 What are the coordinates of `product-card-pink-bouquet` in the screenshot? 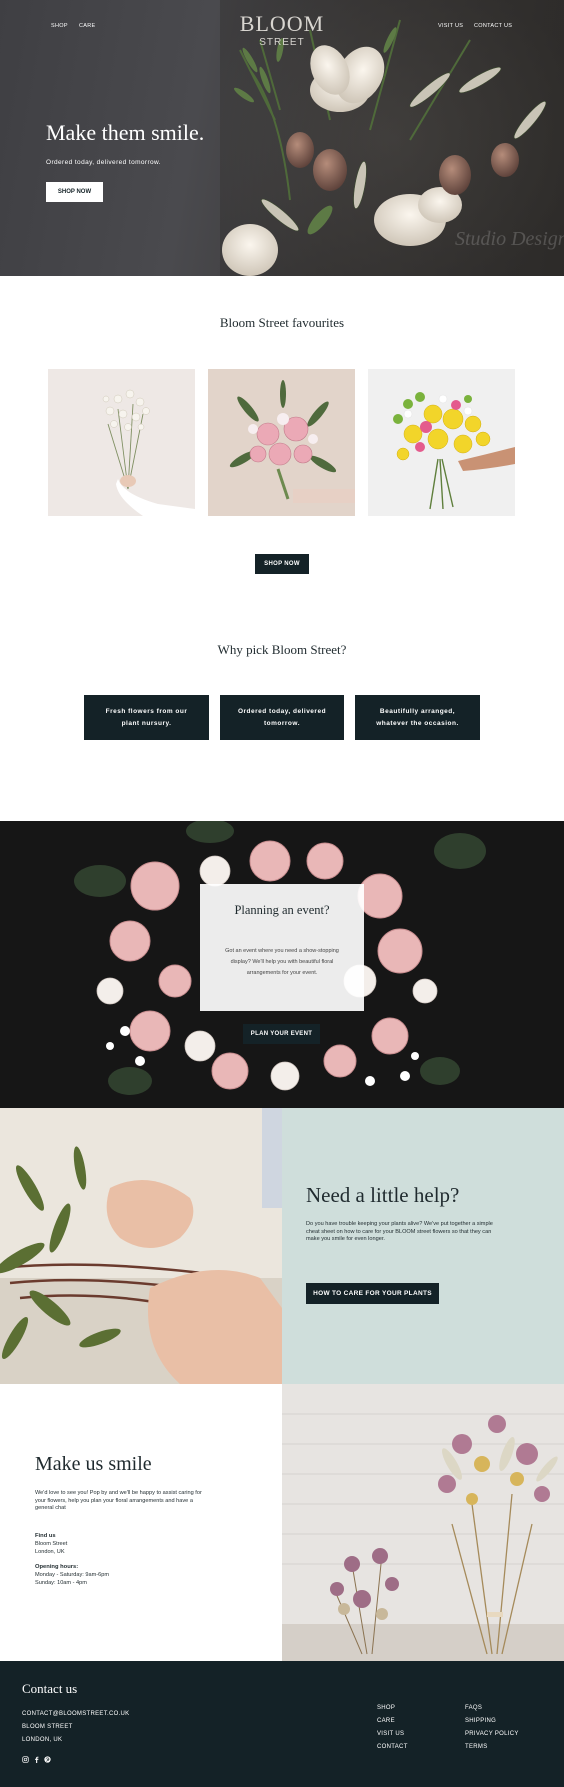 It's located at (281, 442).